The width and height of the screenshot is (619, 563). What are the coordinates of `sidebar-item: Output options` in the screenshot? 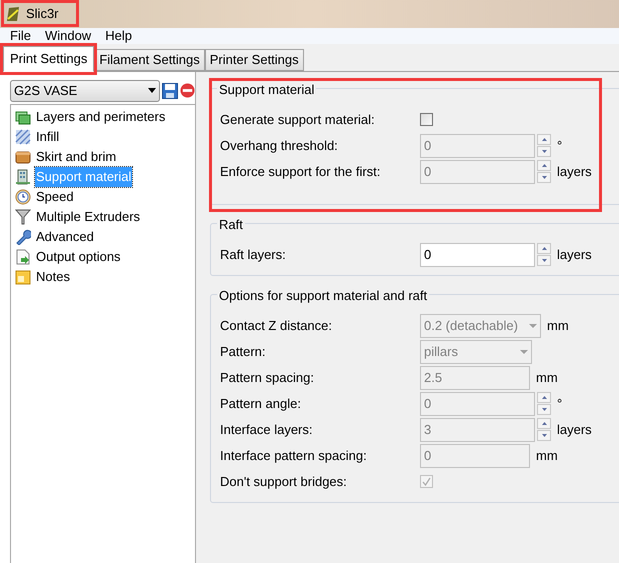 It's located at (78, 257).